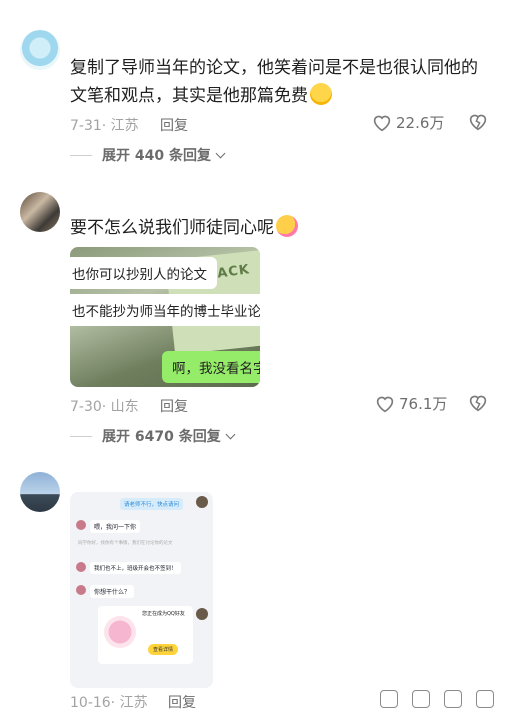 The height and width of the screenshot is (713, 506). I want to click on chat-message-3: 我们也不上，班级开会也不签到！, so click(135, 568).